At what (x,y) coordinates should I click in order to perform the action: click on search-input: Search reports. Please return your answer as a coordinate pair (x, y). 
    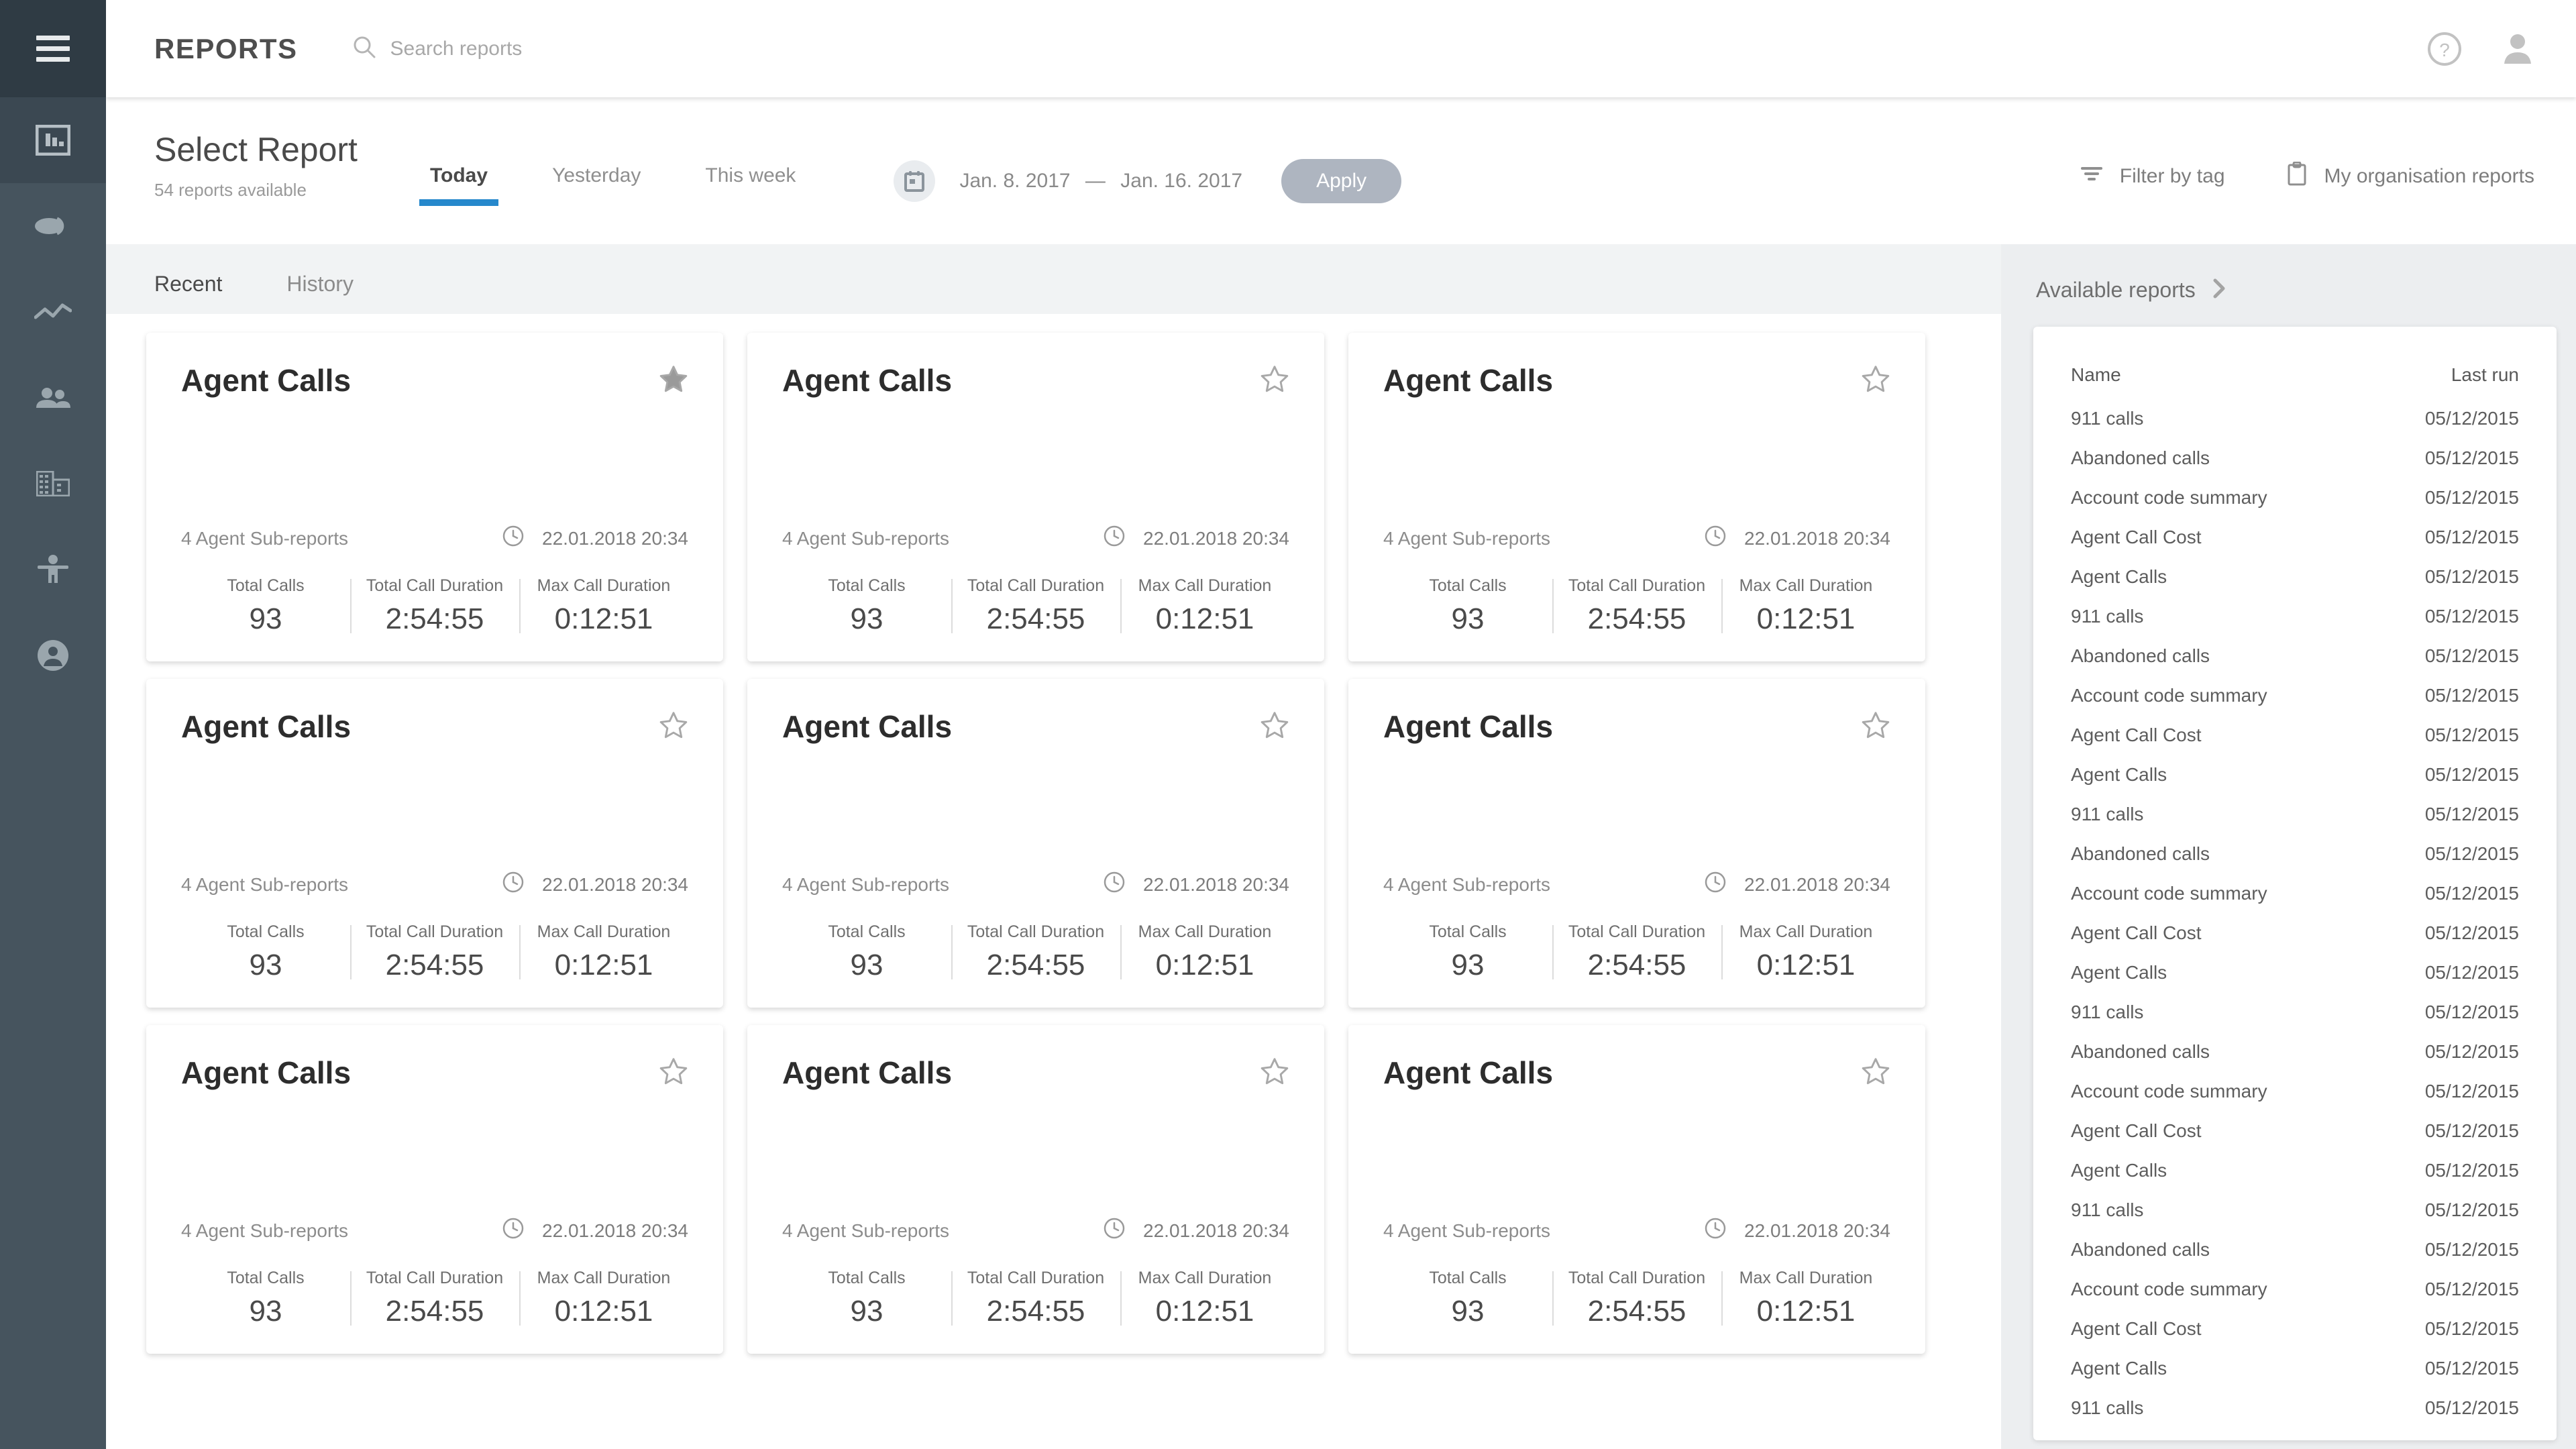
    Looking at the image, I should click on (437, 49).